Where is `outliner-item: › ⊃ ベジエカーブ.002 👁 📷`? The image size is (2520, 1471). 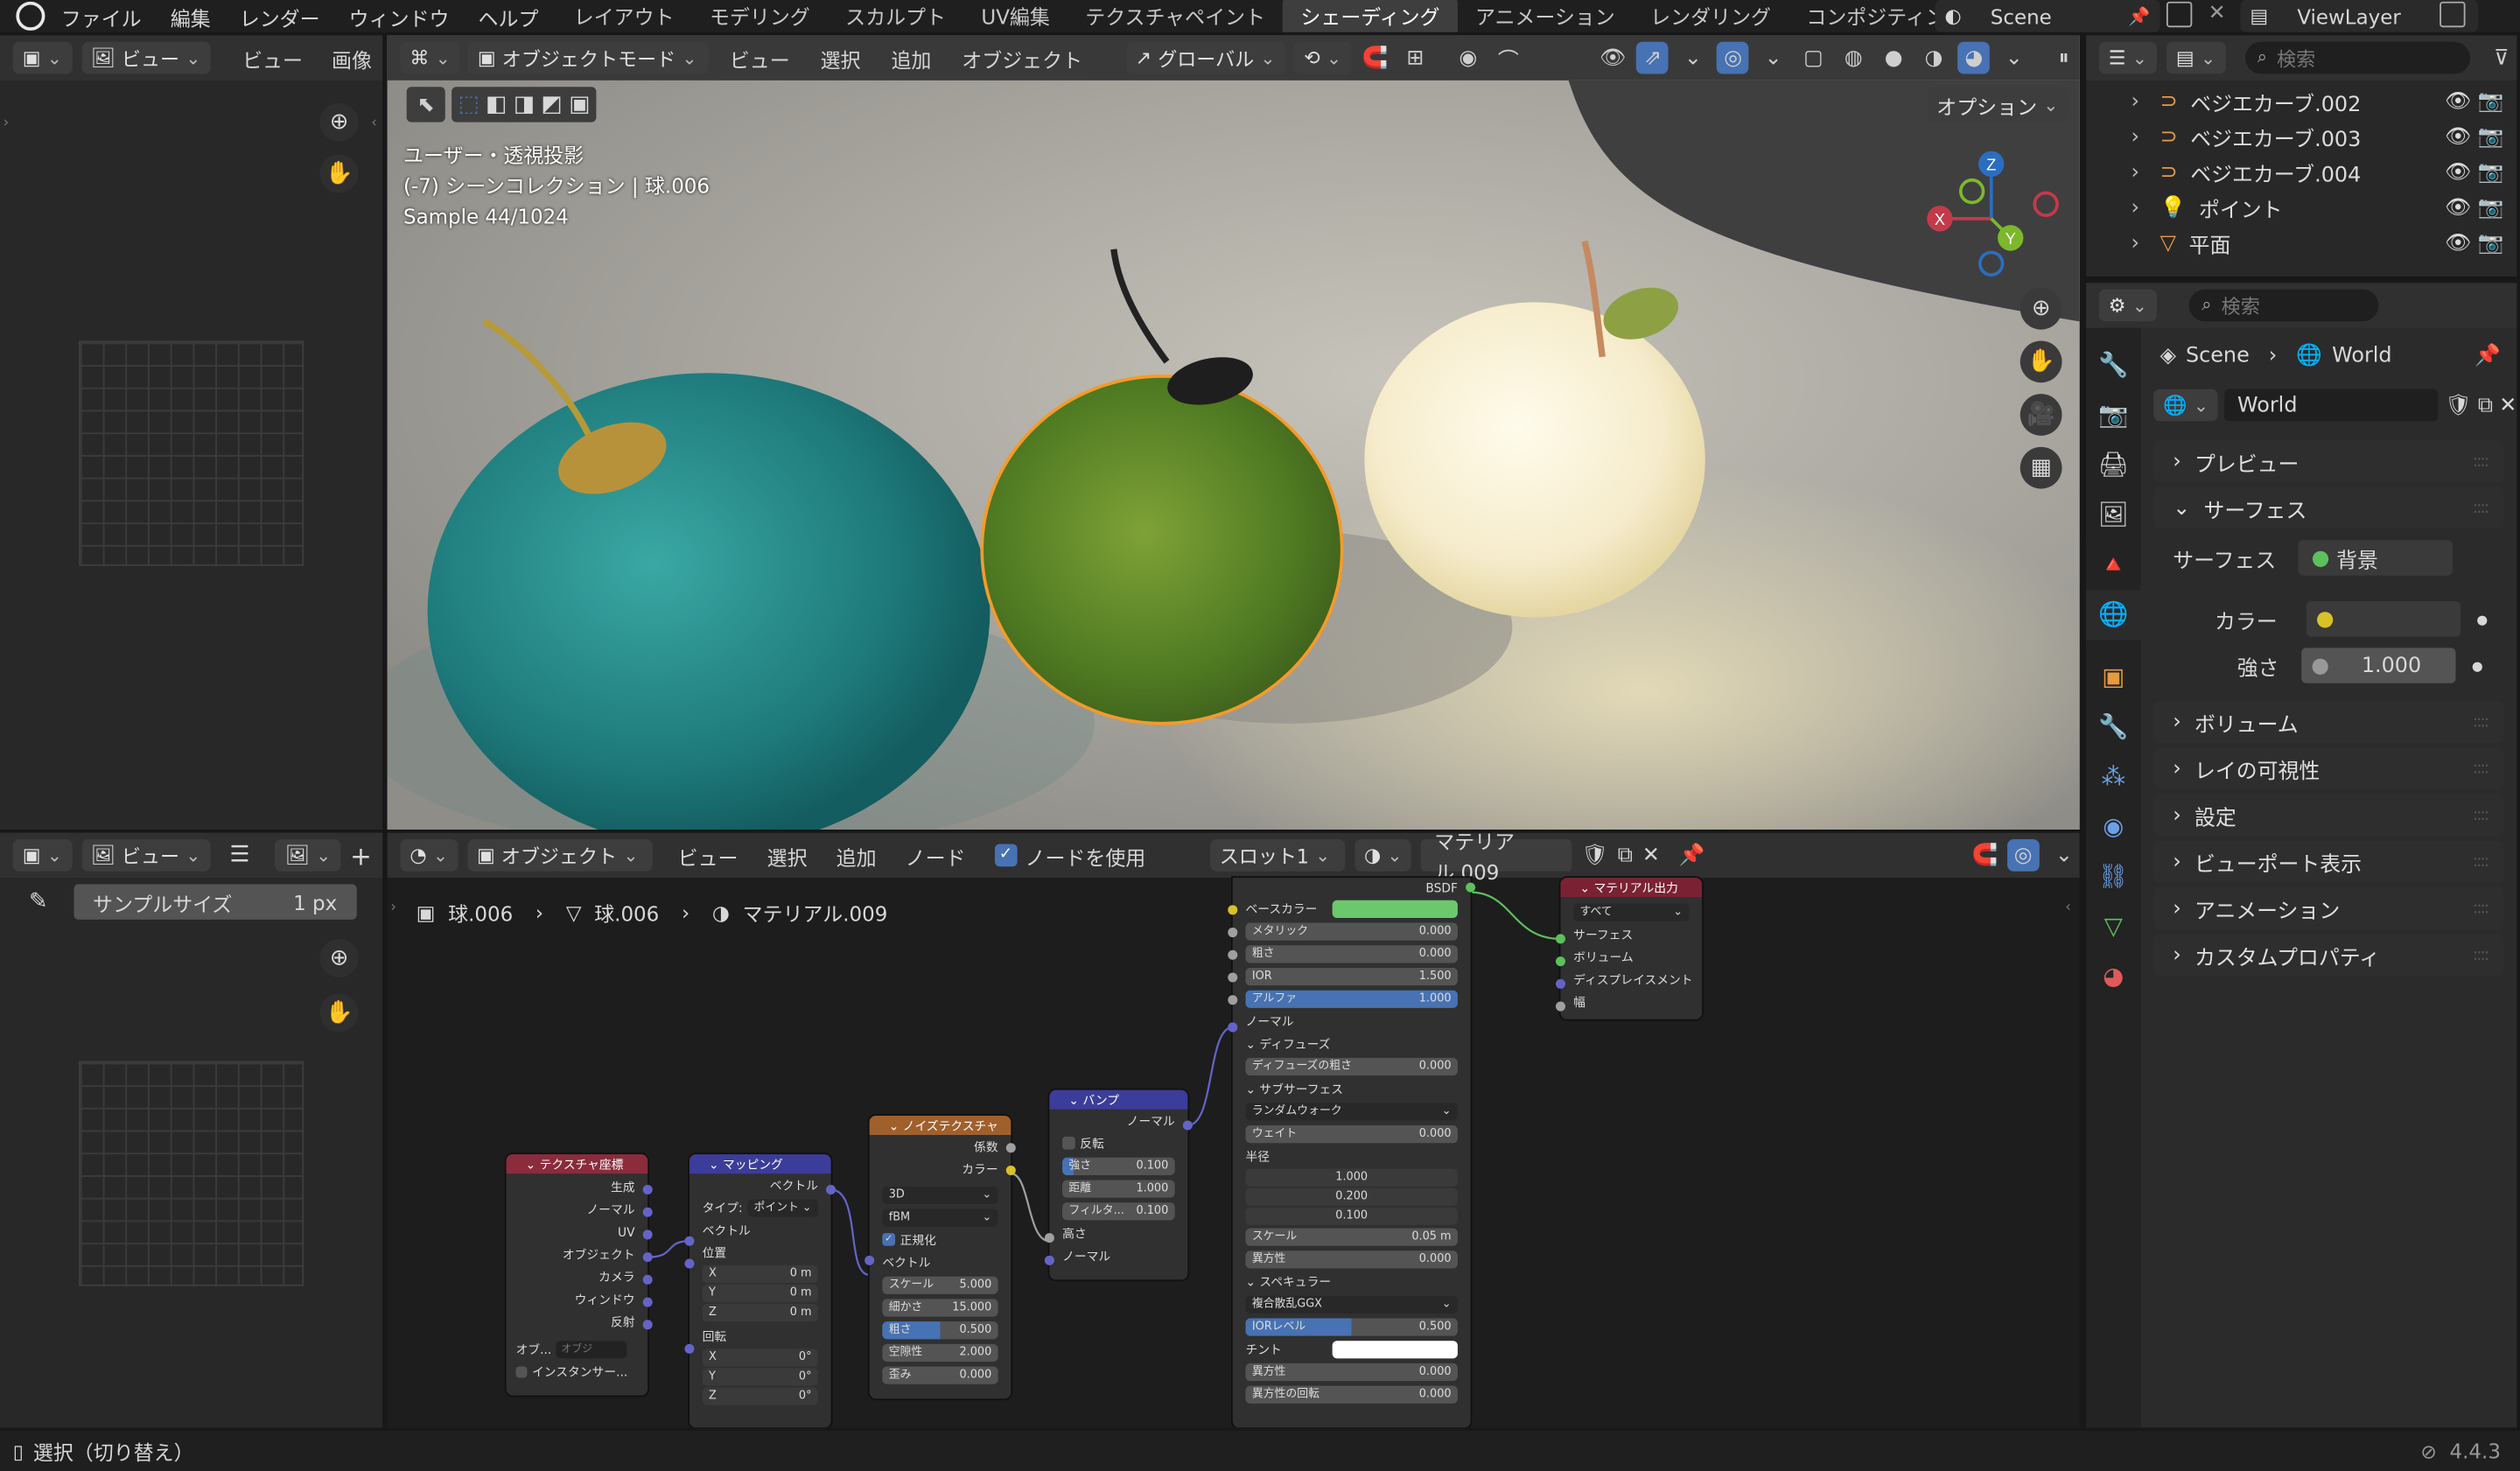
outliner-item: › ⊃ ベジエカーブ.002 👁 📷 is located at coordinates (2301, 101).